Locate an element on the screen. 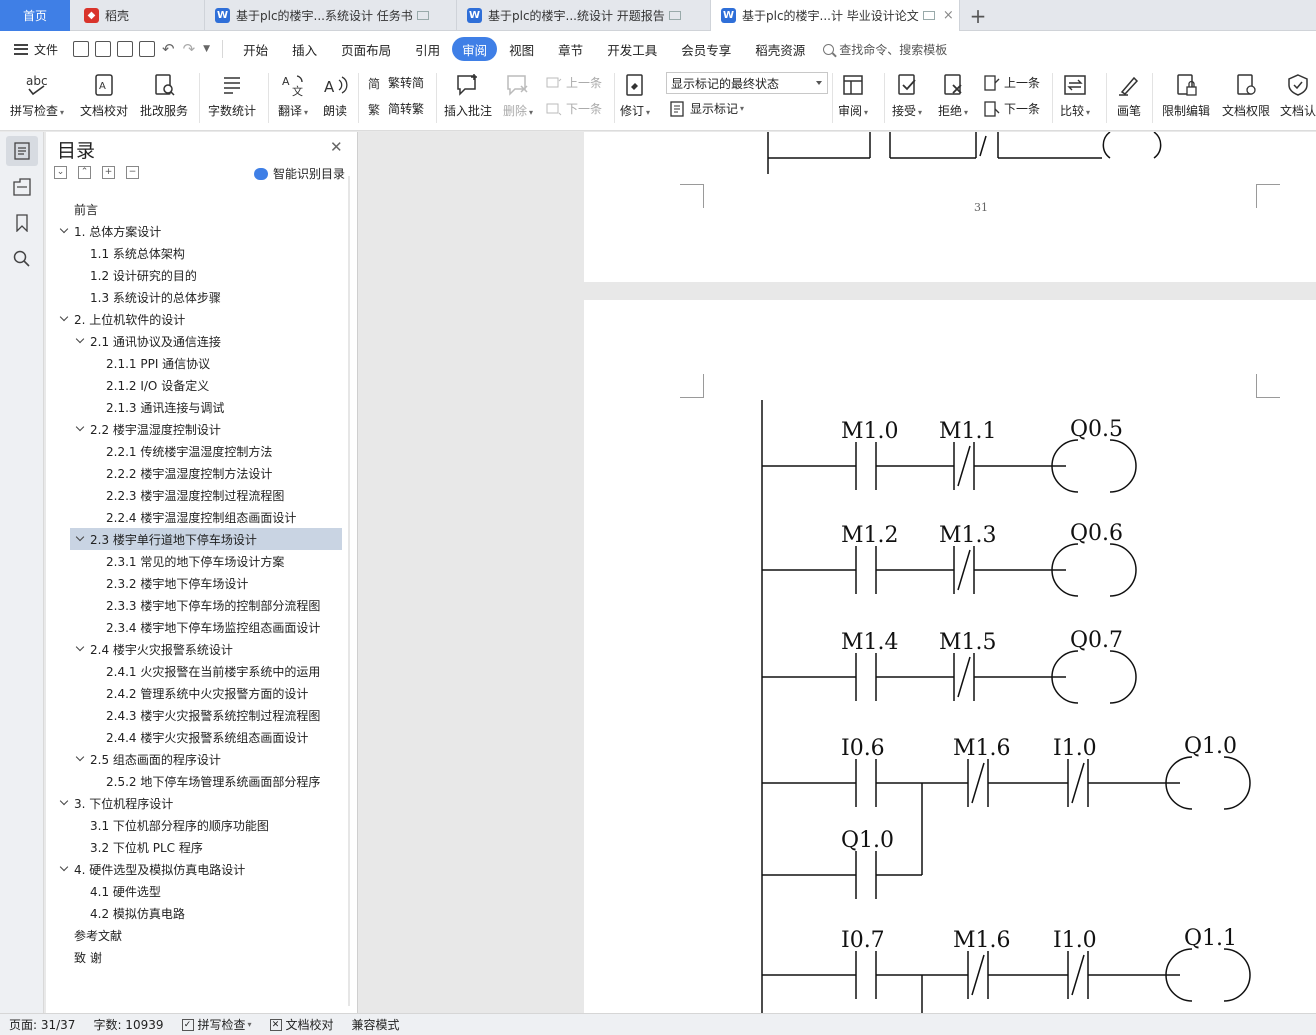 This screenshot has width=1316, height=1035. toc-item: 1.1 系统总体架构 is located at coordinates (198, 253).